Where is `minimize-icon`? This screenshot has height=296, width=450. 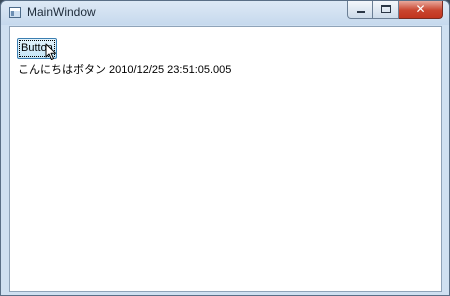 minimize-icon is located at coordinates (361, 12).